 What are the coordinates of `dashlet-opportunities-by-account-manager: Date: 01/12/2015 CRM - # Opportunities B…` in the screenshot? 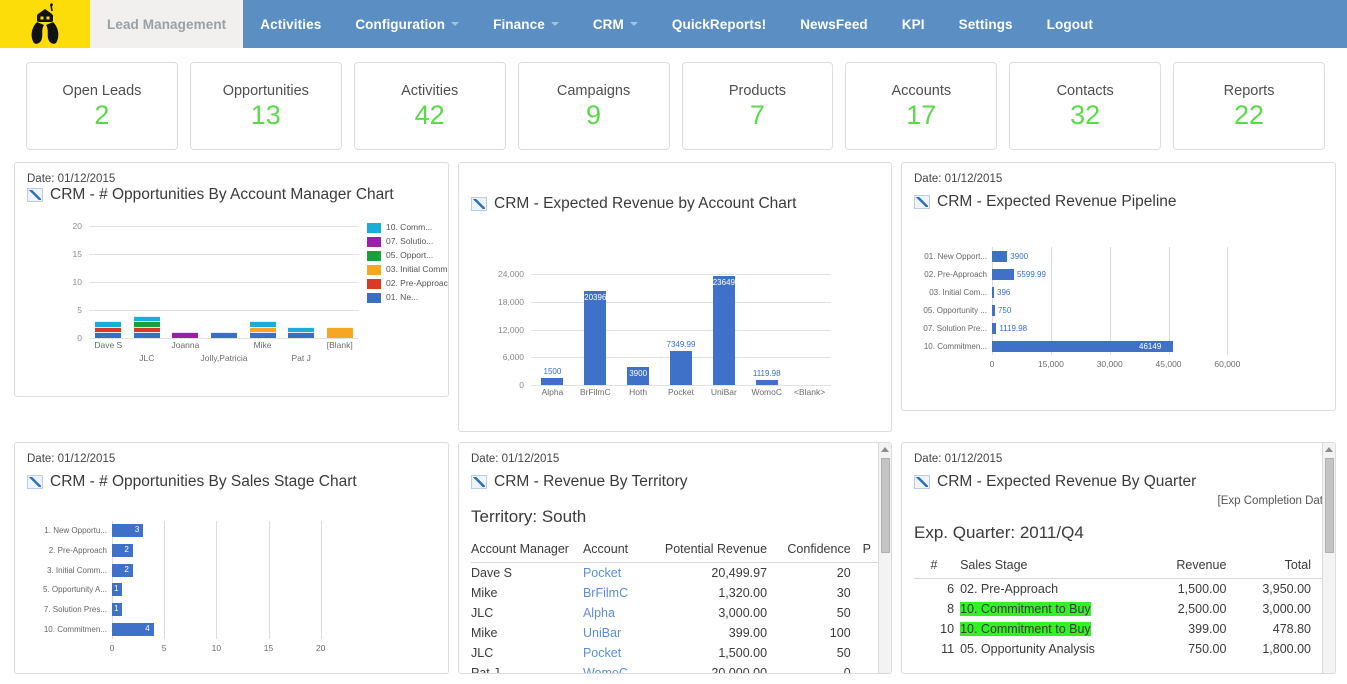 It's located at (231, 279).